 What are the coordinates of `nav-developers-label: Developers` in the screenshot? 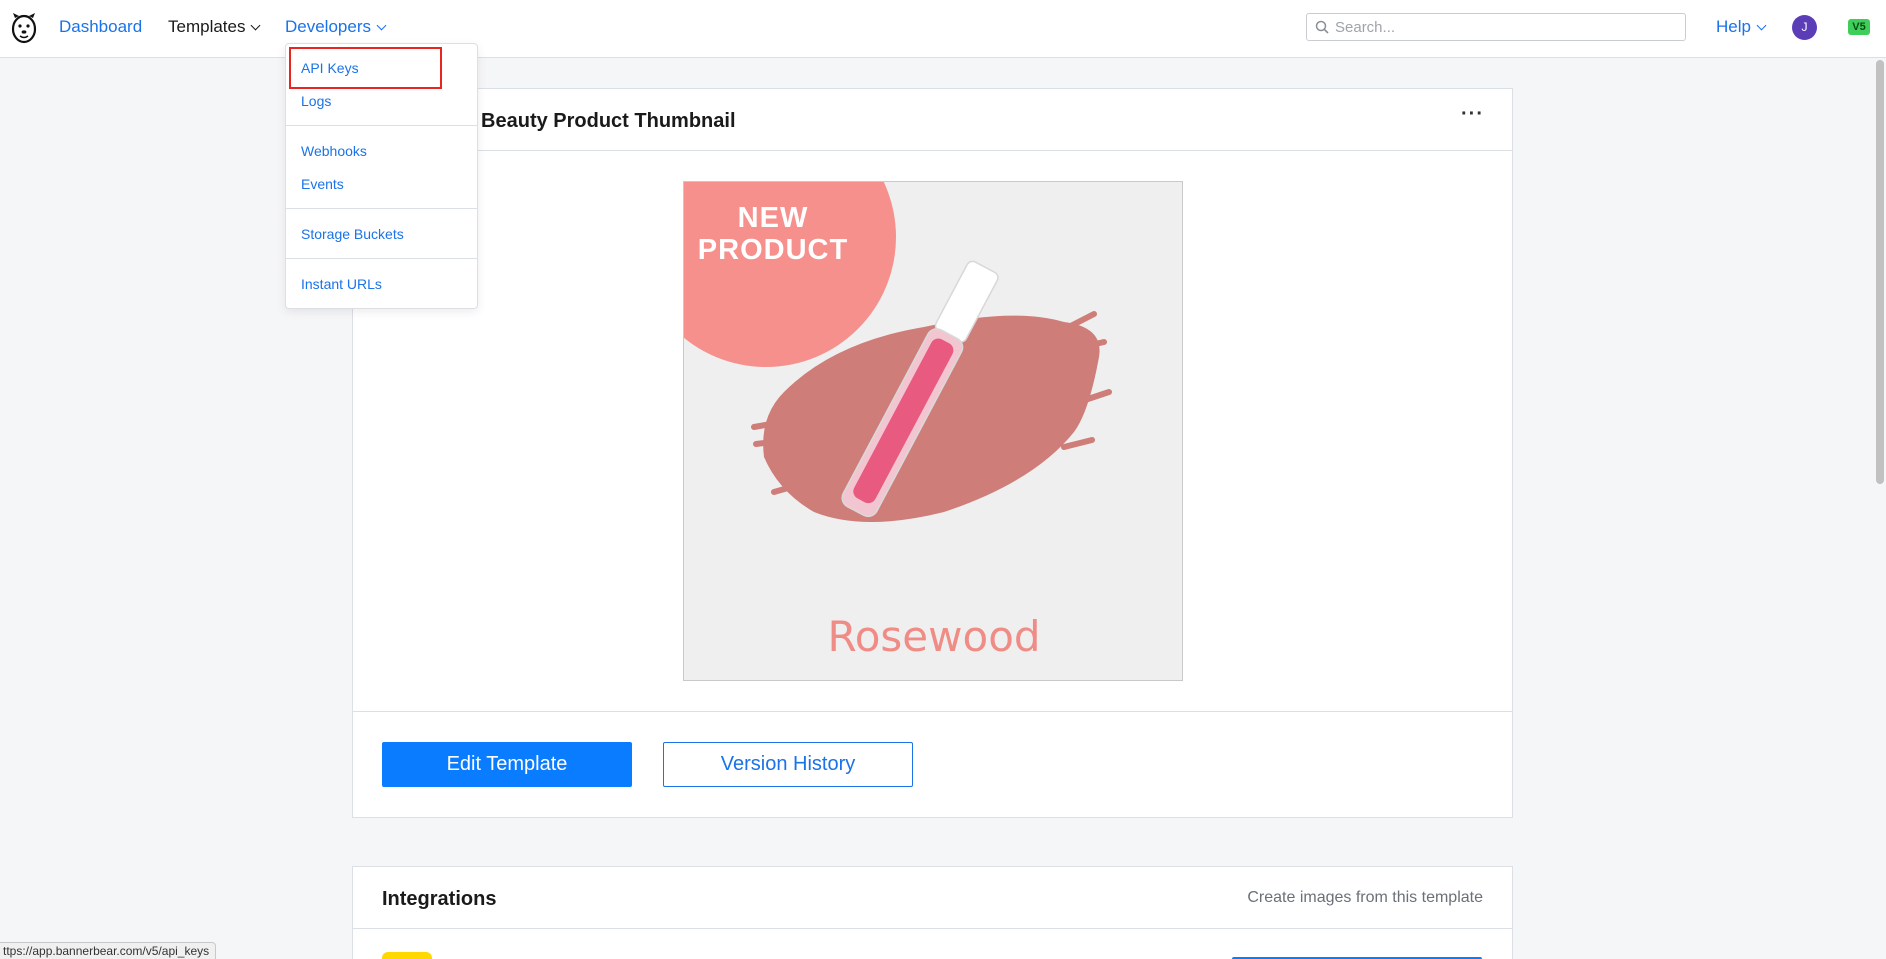 It's located at (328, 26).